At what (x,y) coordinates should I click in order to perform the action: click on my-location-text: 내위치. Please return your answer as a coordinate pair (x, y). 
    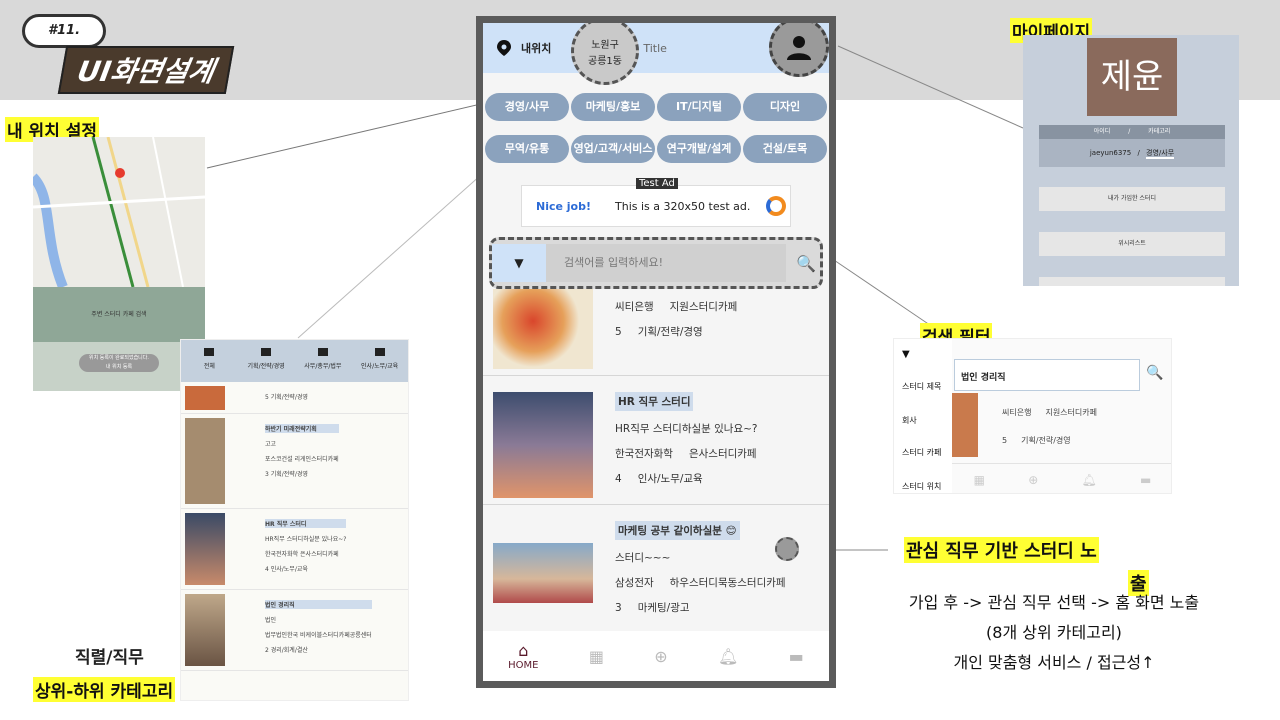
    Looking at the image, I should click on (536, 48).